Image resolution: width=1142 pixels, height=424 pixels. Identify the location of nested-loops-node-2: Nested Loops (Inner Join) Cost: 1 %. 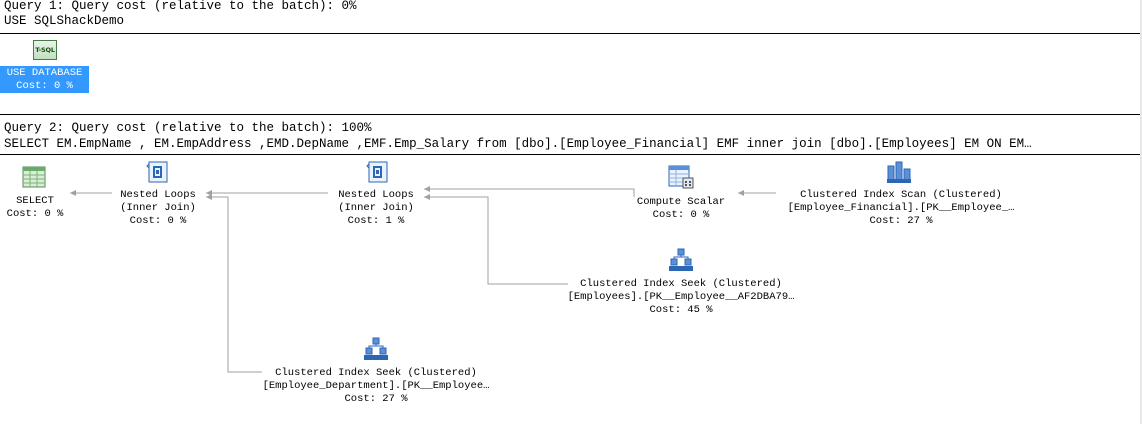
(376, 208).